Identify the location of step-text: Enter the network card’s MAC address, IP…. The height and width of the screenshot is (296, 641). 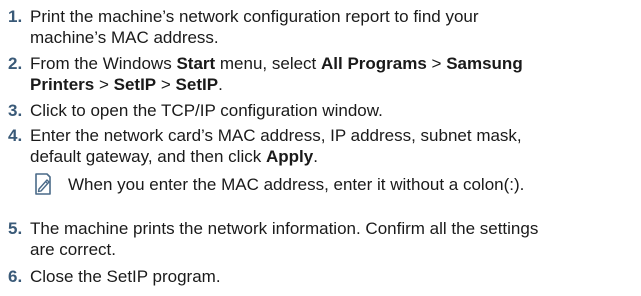
(334, 146).